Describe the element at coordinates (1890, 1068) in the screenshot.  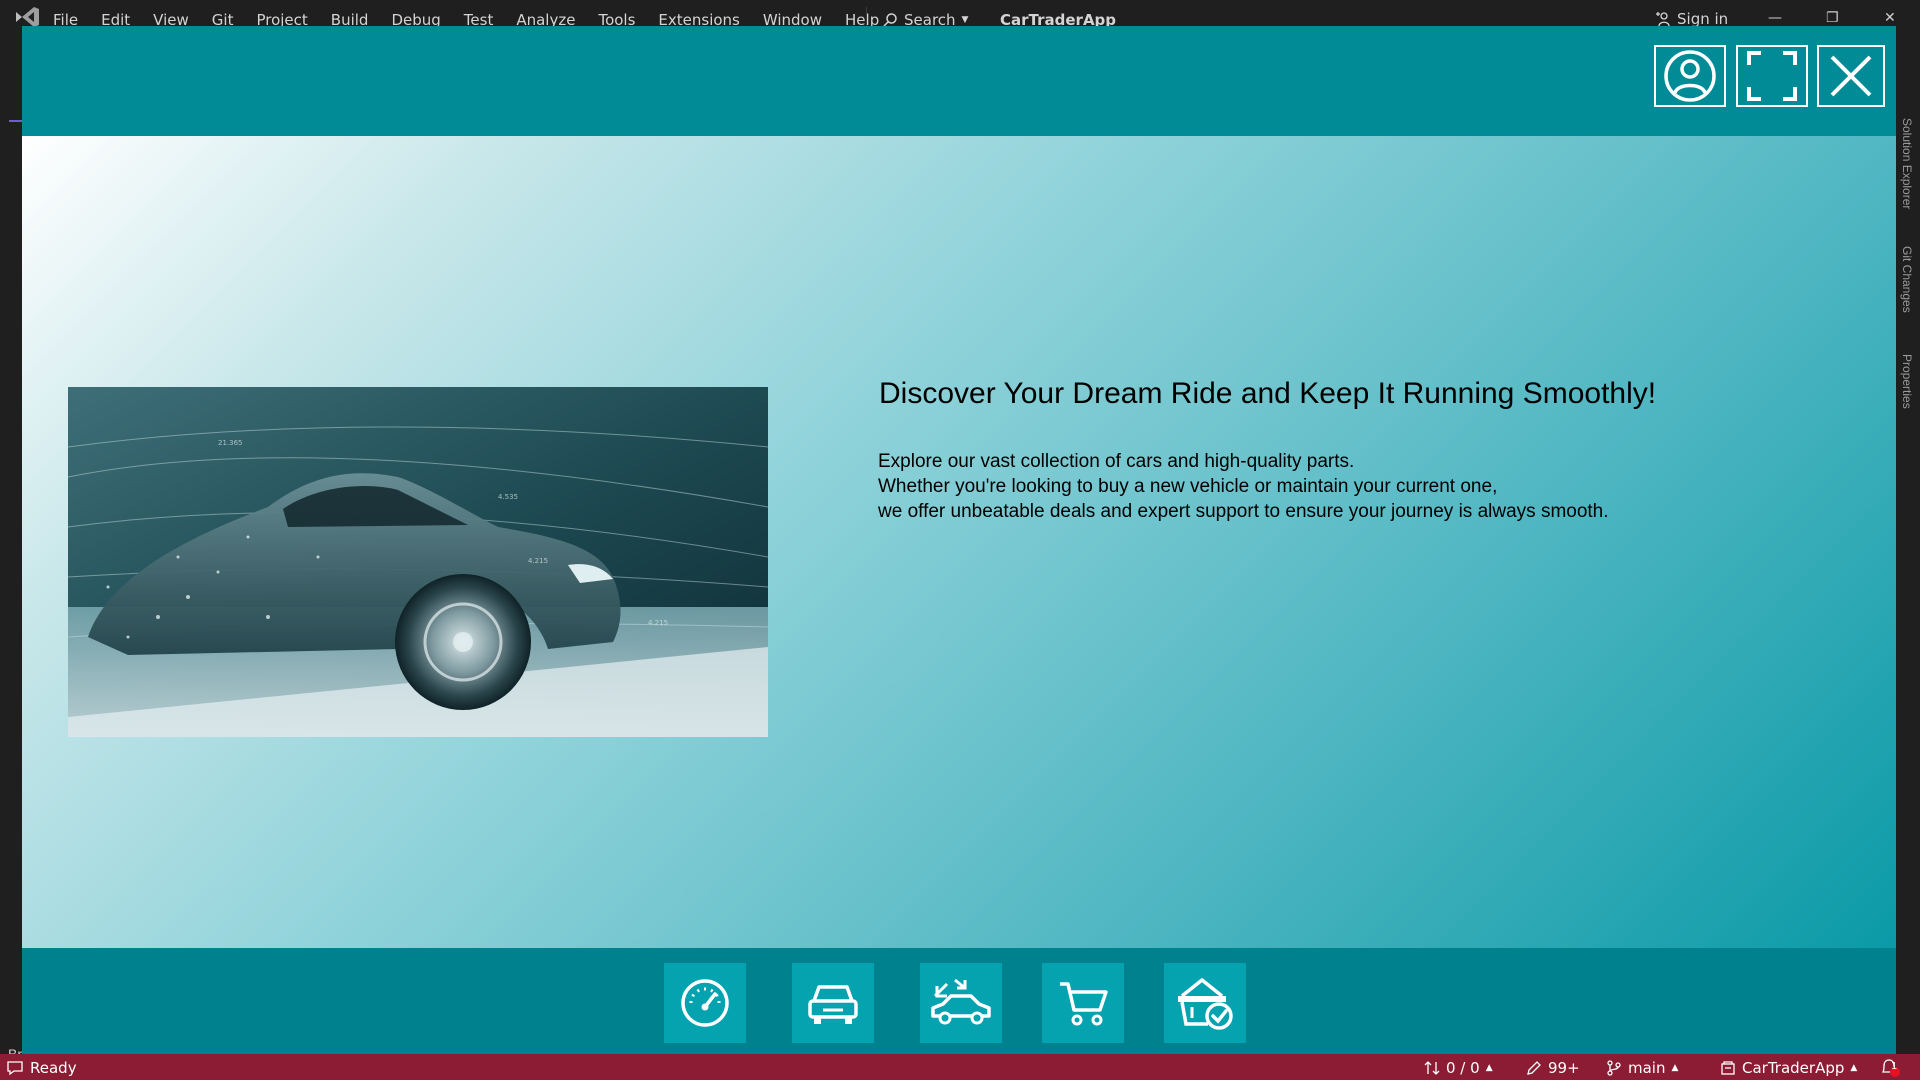
I see `notifications-button: 1` at that location.